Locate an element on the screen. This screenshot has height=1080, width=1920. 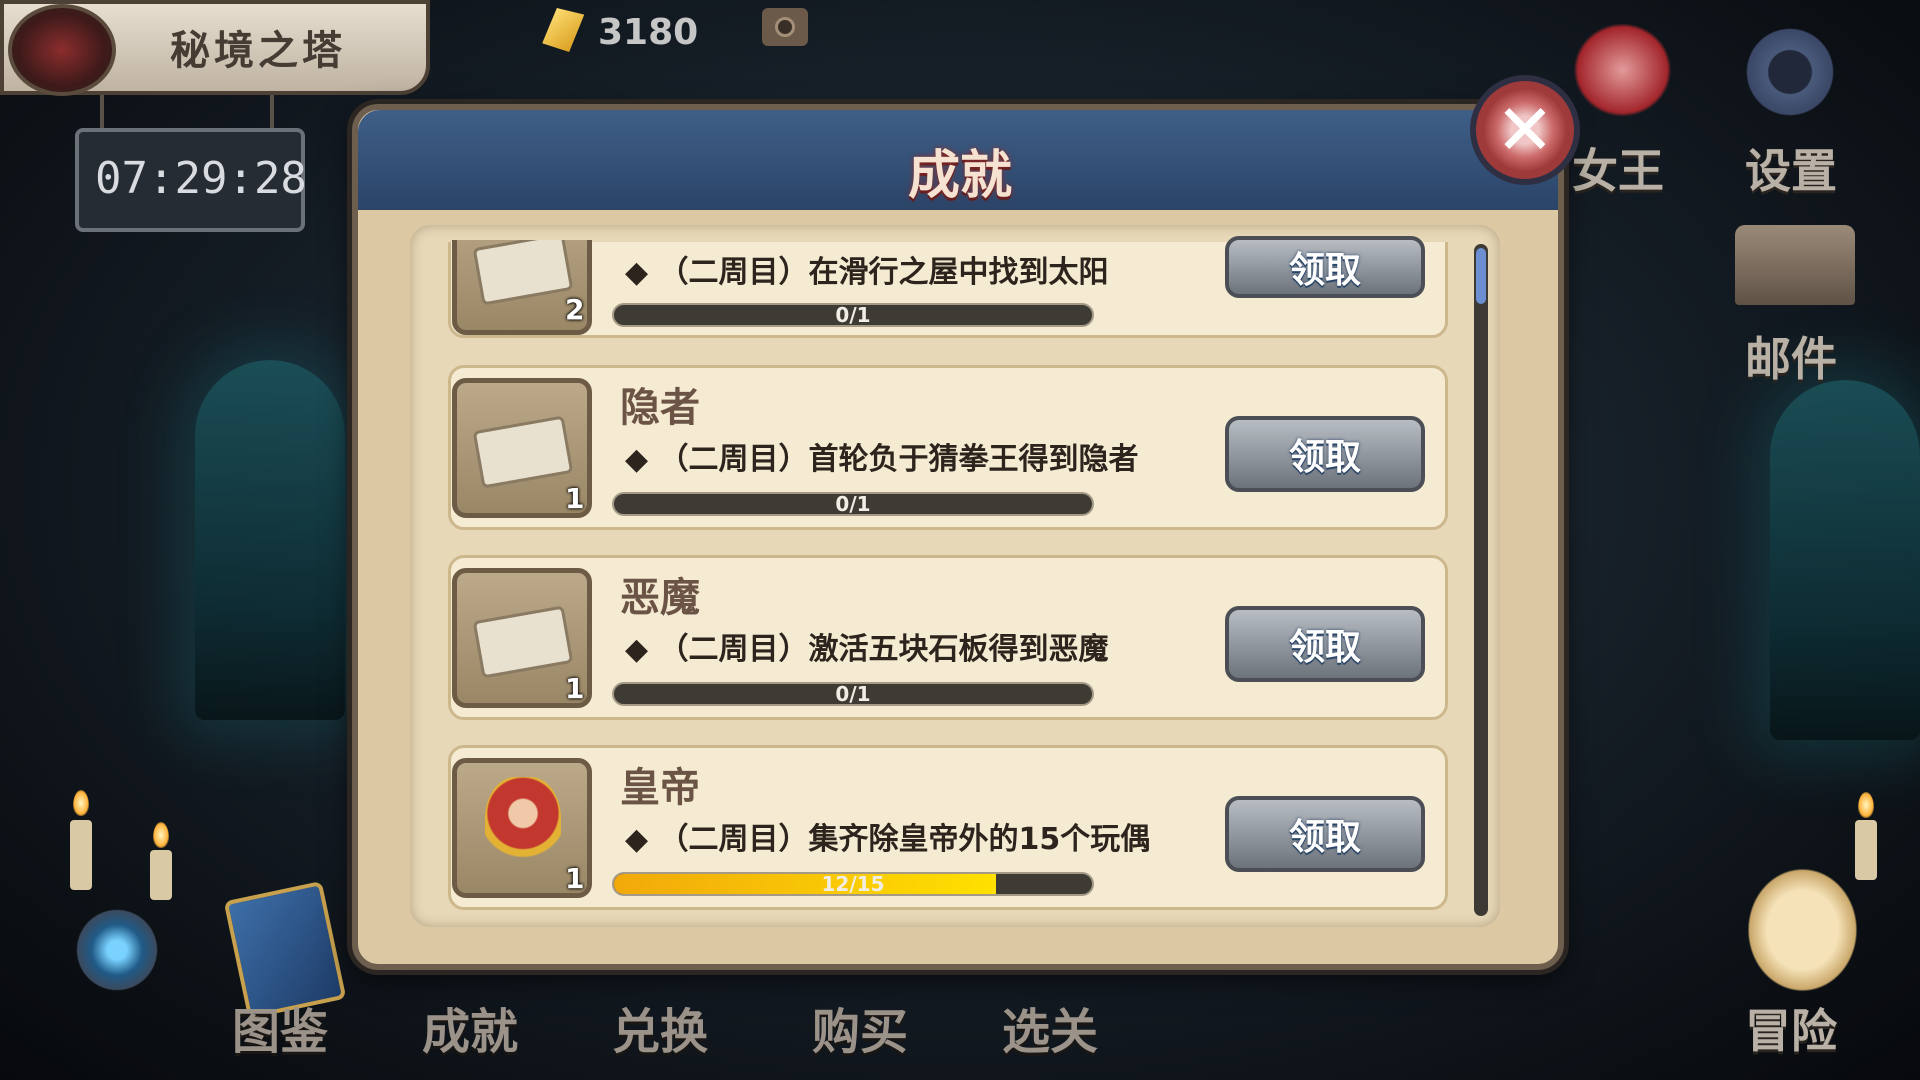
scrollbar-track is located at coordinates (1481, 580).